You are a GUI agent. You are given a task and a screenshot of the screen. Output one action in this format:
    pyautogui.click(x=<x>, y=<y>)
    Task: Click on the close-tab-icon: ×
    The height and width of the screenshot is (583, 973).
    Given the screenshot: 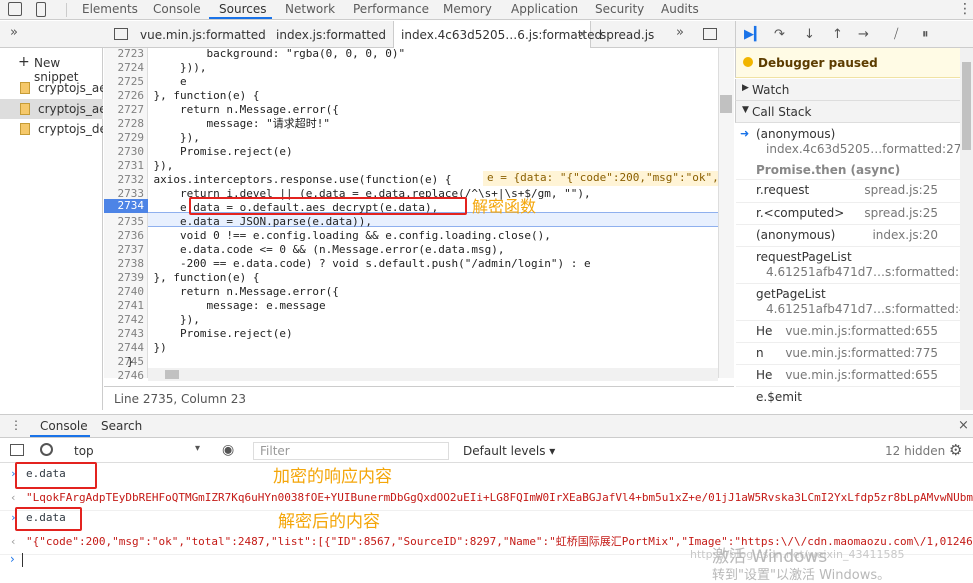 What is the action you would take?
    pyautogui.click(x=582, y=34)
    